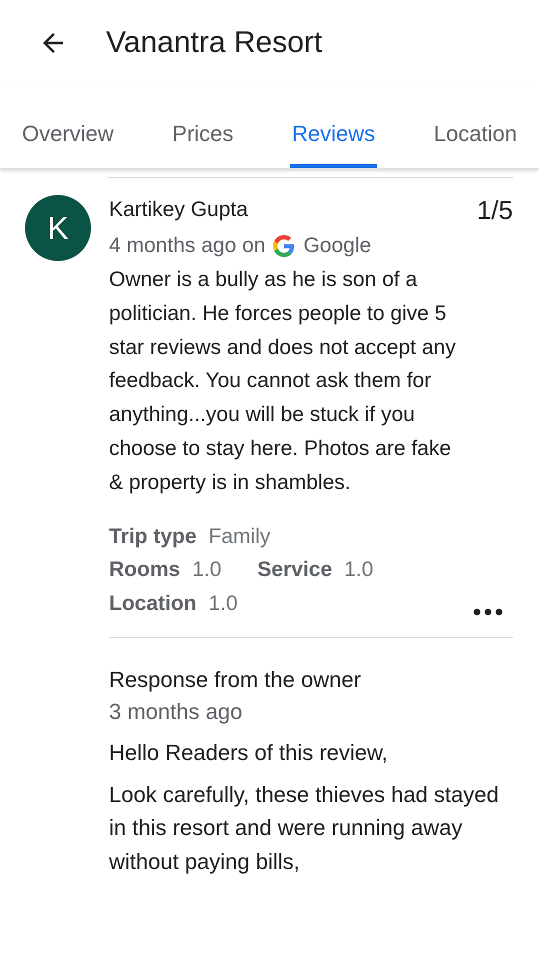 The image size is (539, 969). I want to click on response-title: Response from the owner, so click(235, 680).